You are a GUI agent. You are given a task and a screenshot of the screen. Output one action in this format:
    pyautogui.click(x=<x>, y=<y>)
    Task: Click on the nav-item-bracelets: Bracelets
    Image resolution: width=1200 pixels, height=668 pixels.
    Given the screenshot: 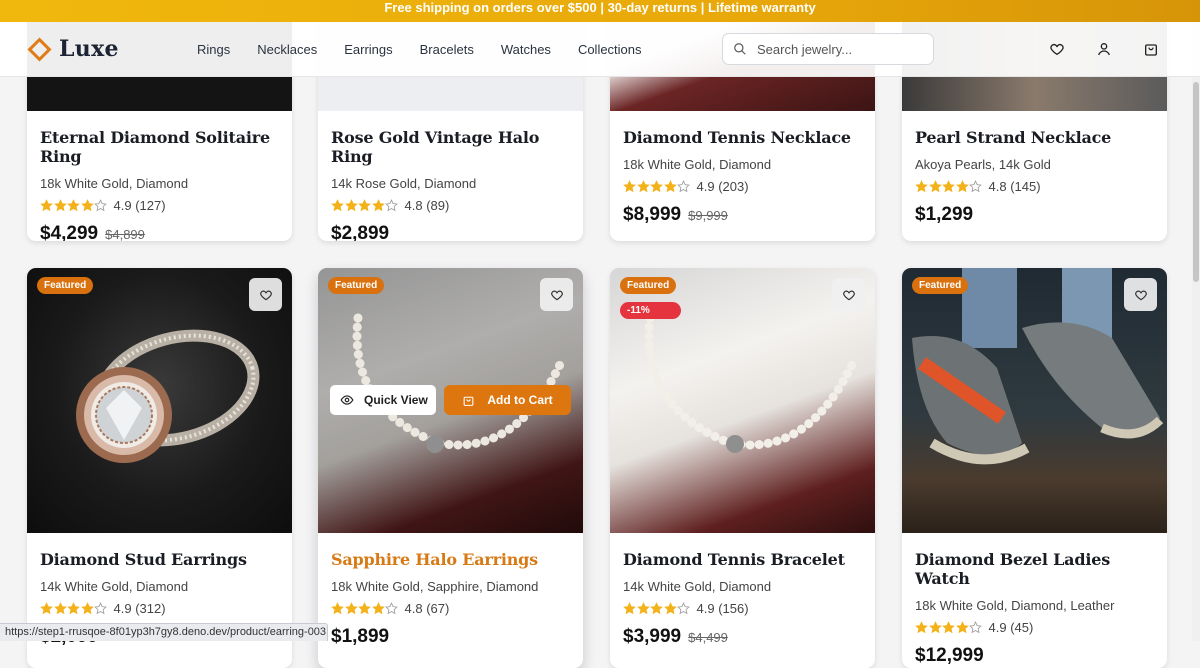 What is the action you would take?
    pyautogui.click(x=447, y=49)
    